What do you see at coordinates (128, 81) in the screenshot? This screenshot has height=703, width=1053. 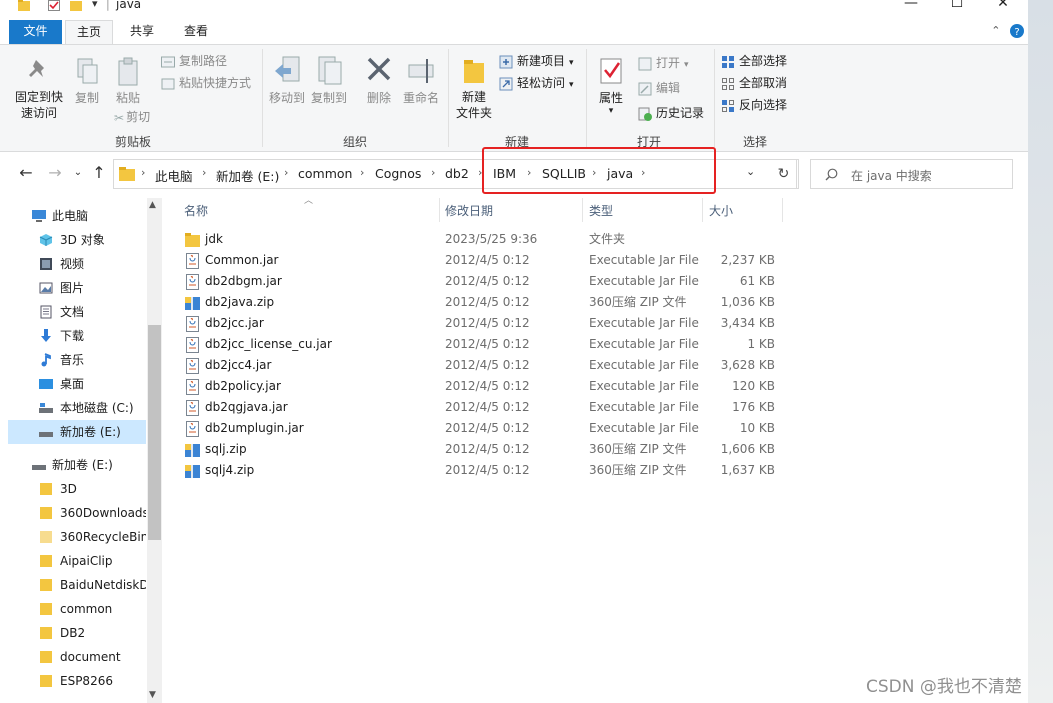 I see `paste-button: 粘贴` at bounding box center [128, 81].